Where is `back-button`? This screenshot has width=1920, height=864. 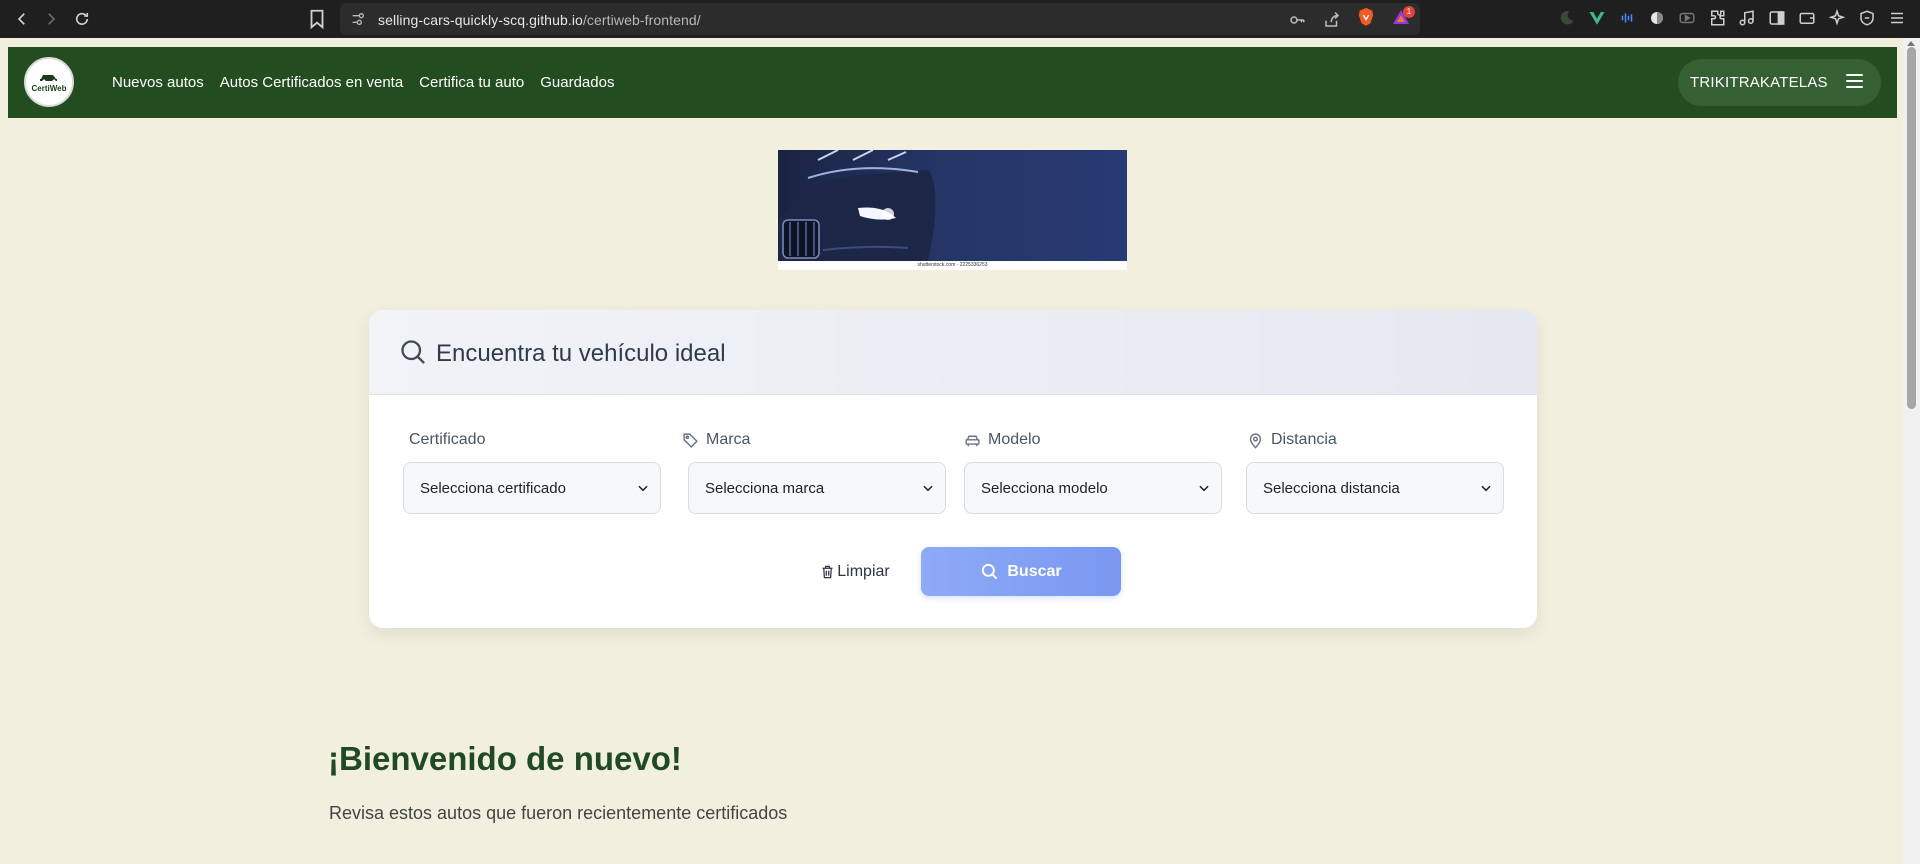
back-button is located at coordinates (22, 19).